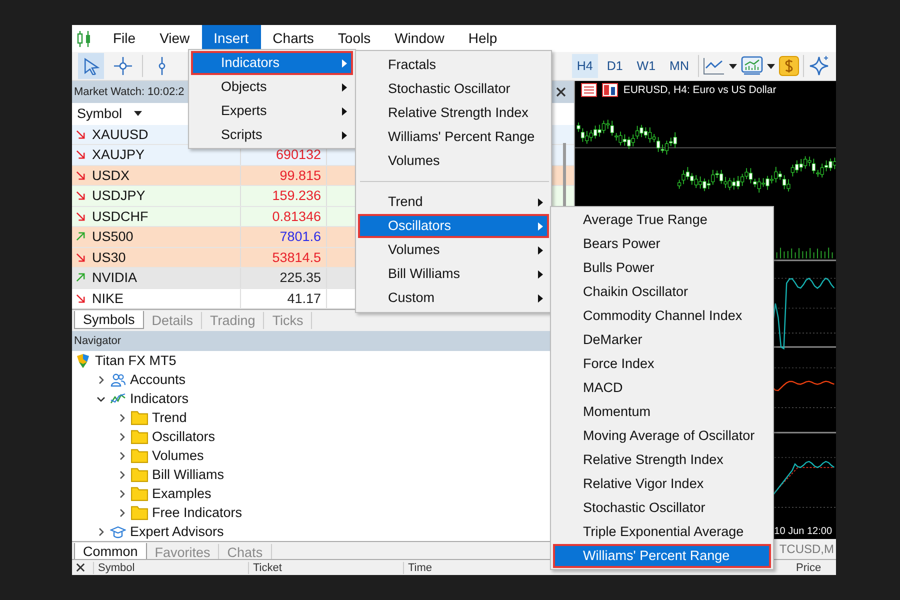 The image size is (900, 600). Describe the element at coordinates (419, 38) in the screenshot. I see `menu-item: Window` at that location.